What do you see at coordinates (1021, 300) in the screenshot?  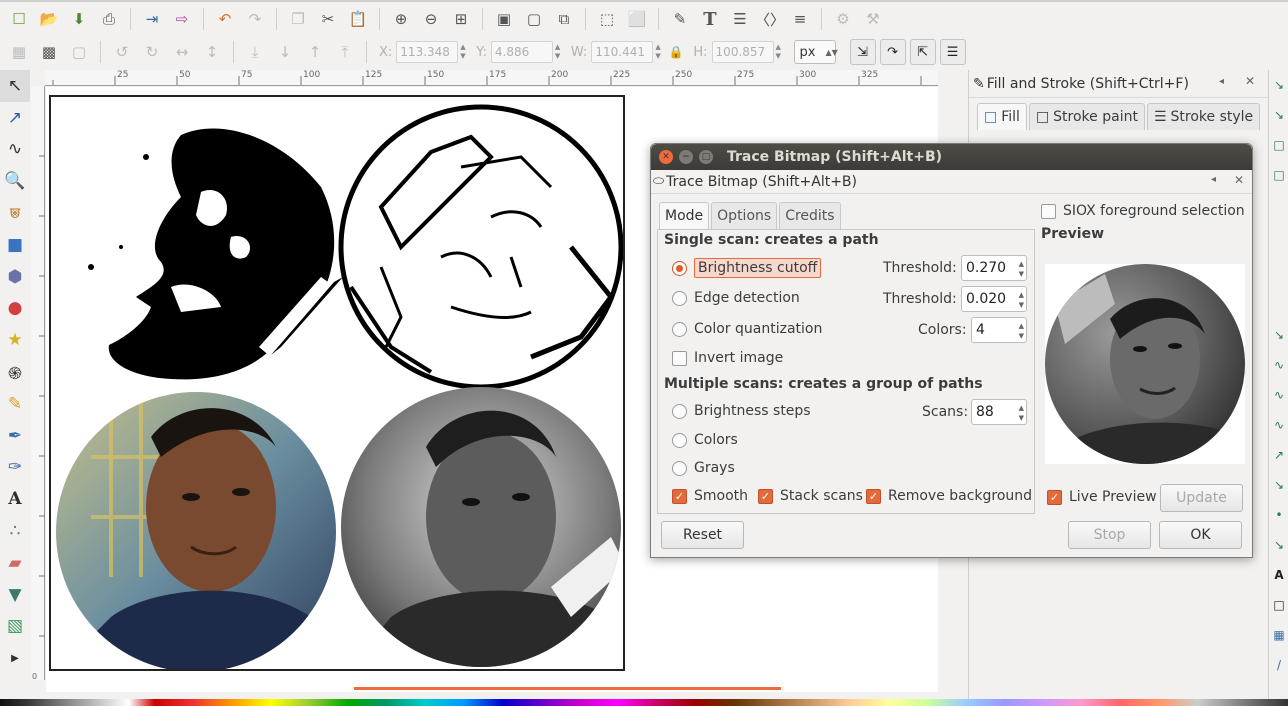 I see `threshold2-spinner: ▲ ▼` at bounding box center [1021, 300].